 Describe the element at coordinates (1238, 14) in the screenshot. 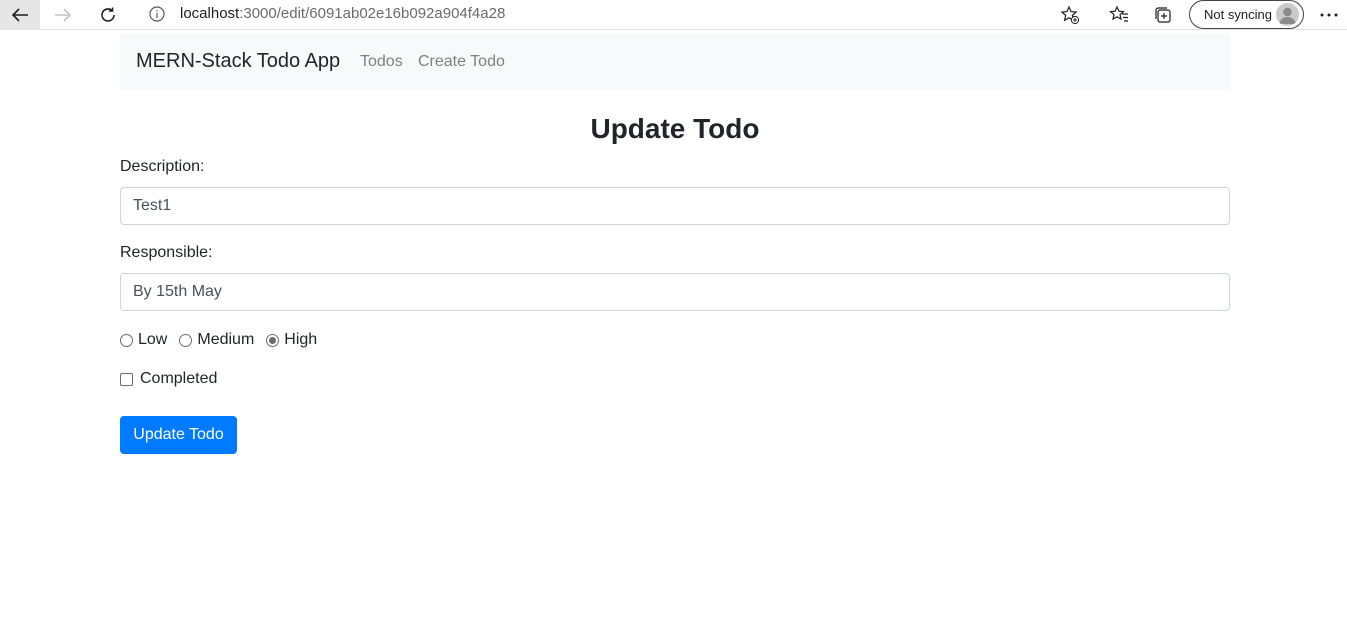

I see `profile-label: Not syncing` at that location.